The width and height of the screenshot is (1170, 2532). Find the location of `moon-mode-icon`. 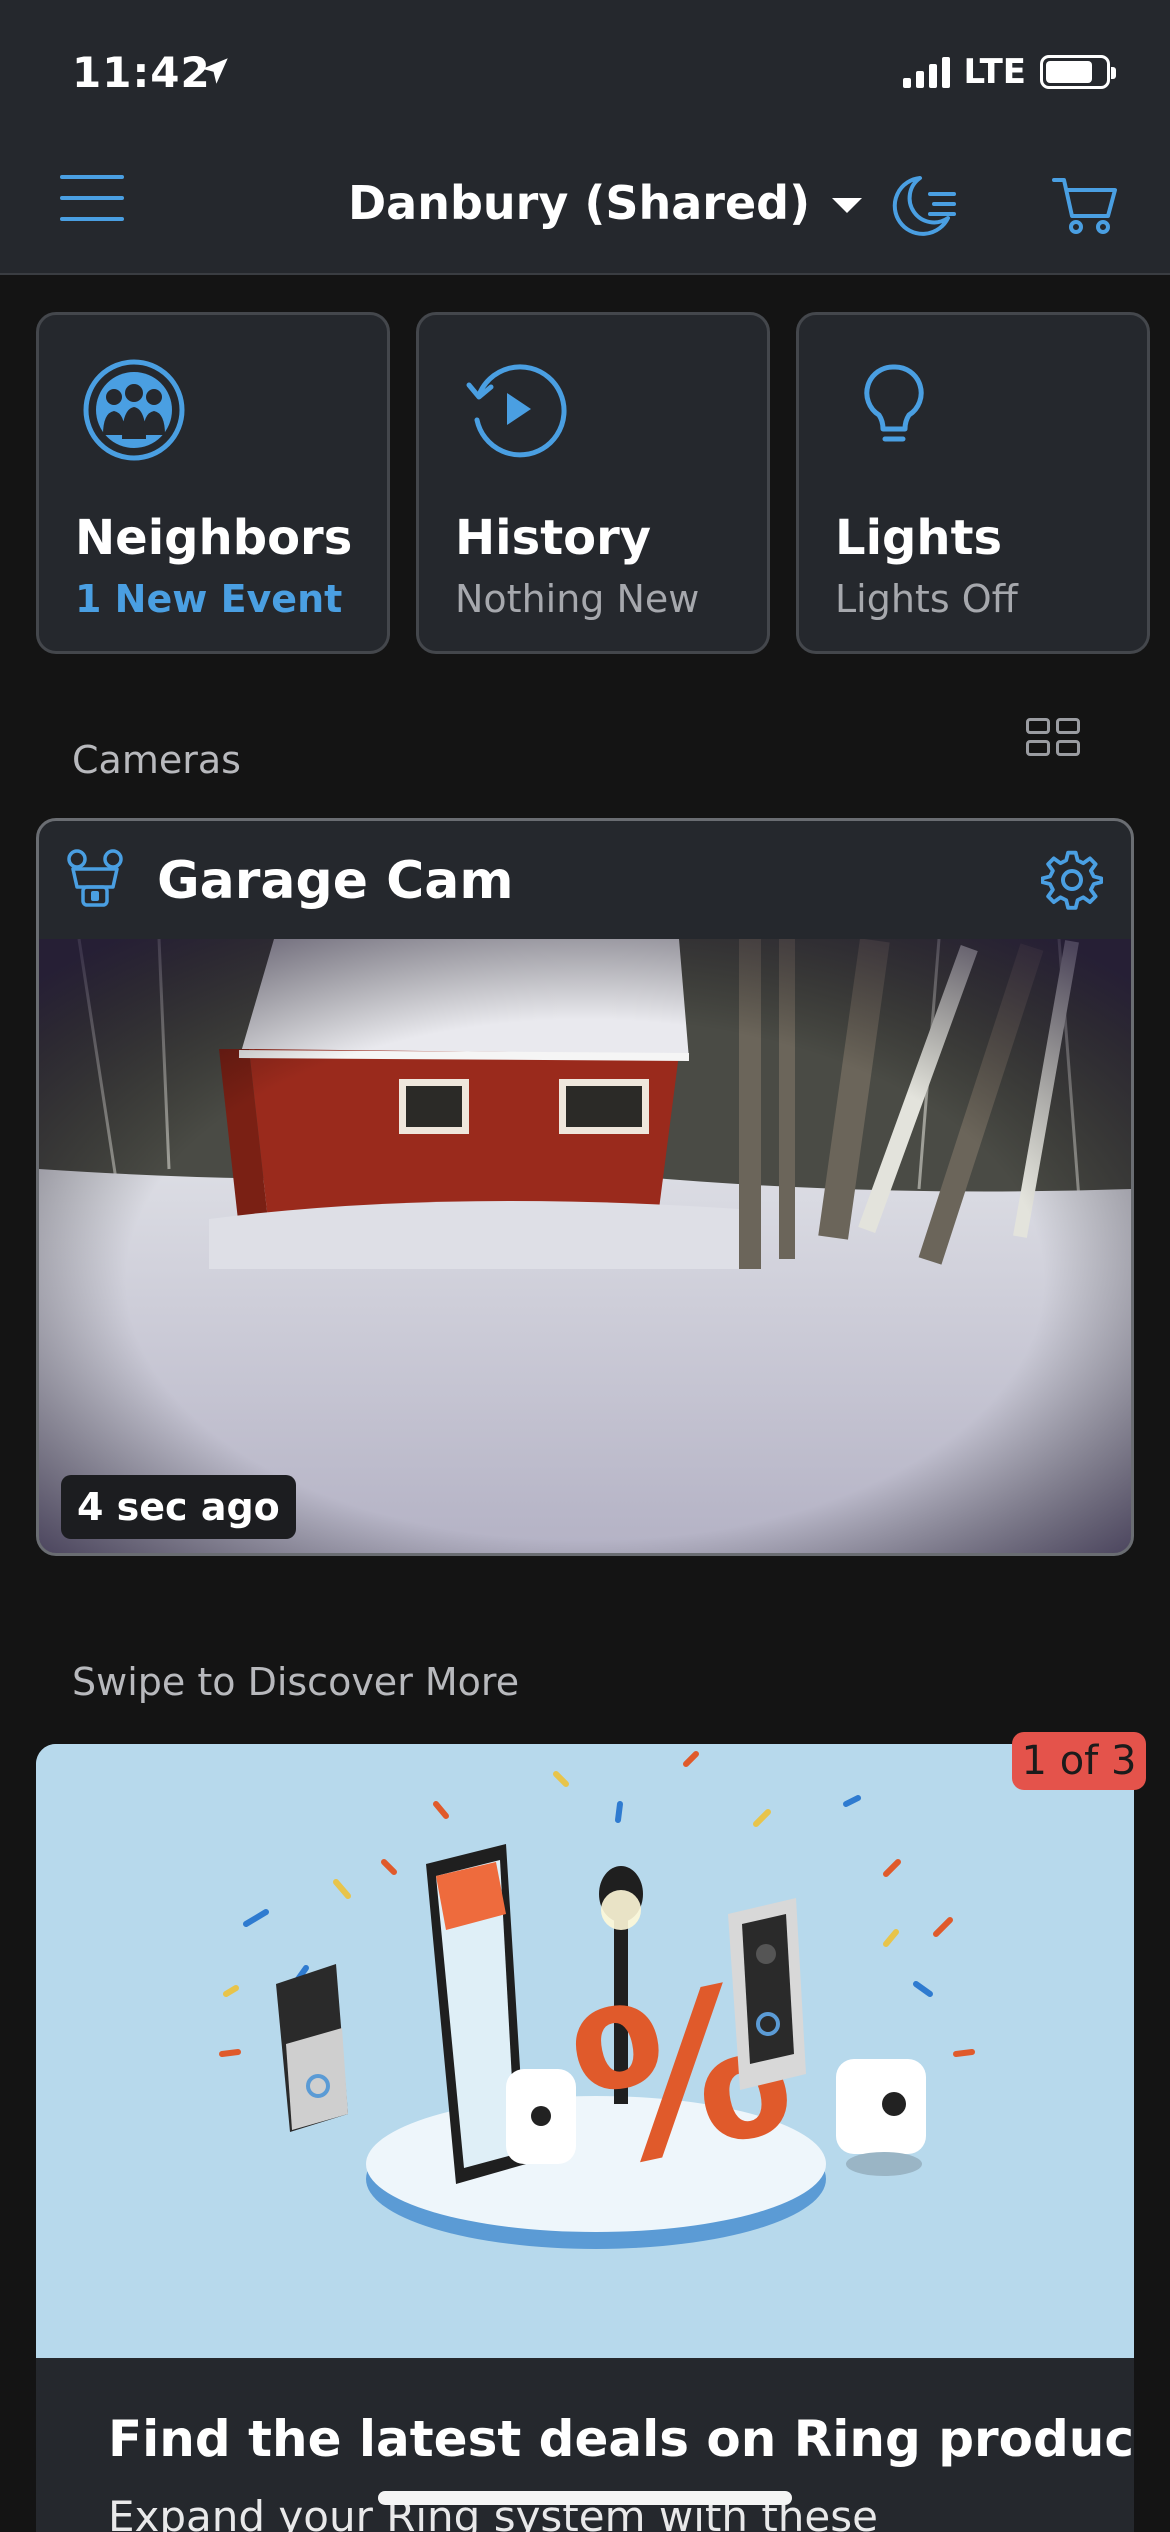

moon-mode-icon is located at coordinates (925, 205).